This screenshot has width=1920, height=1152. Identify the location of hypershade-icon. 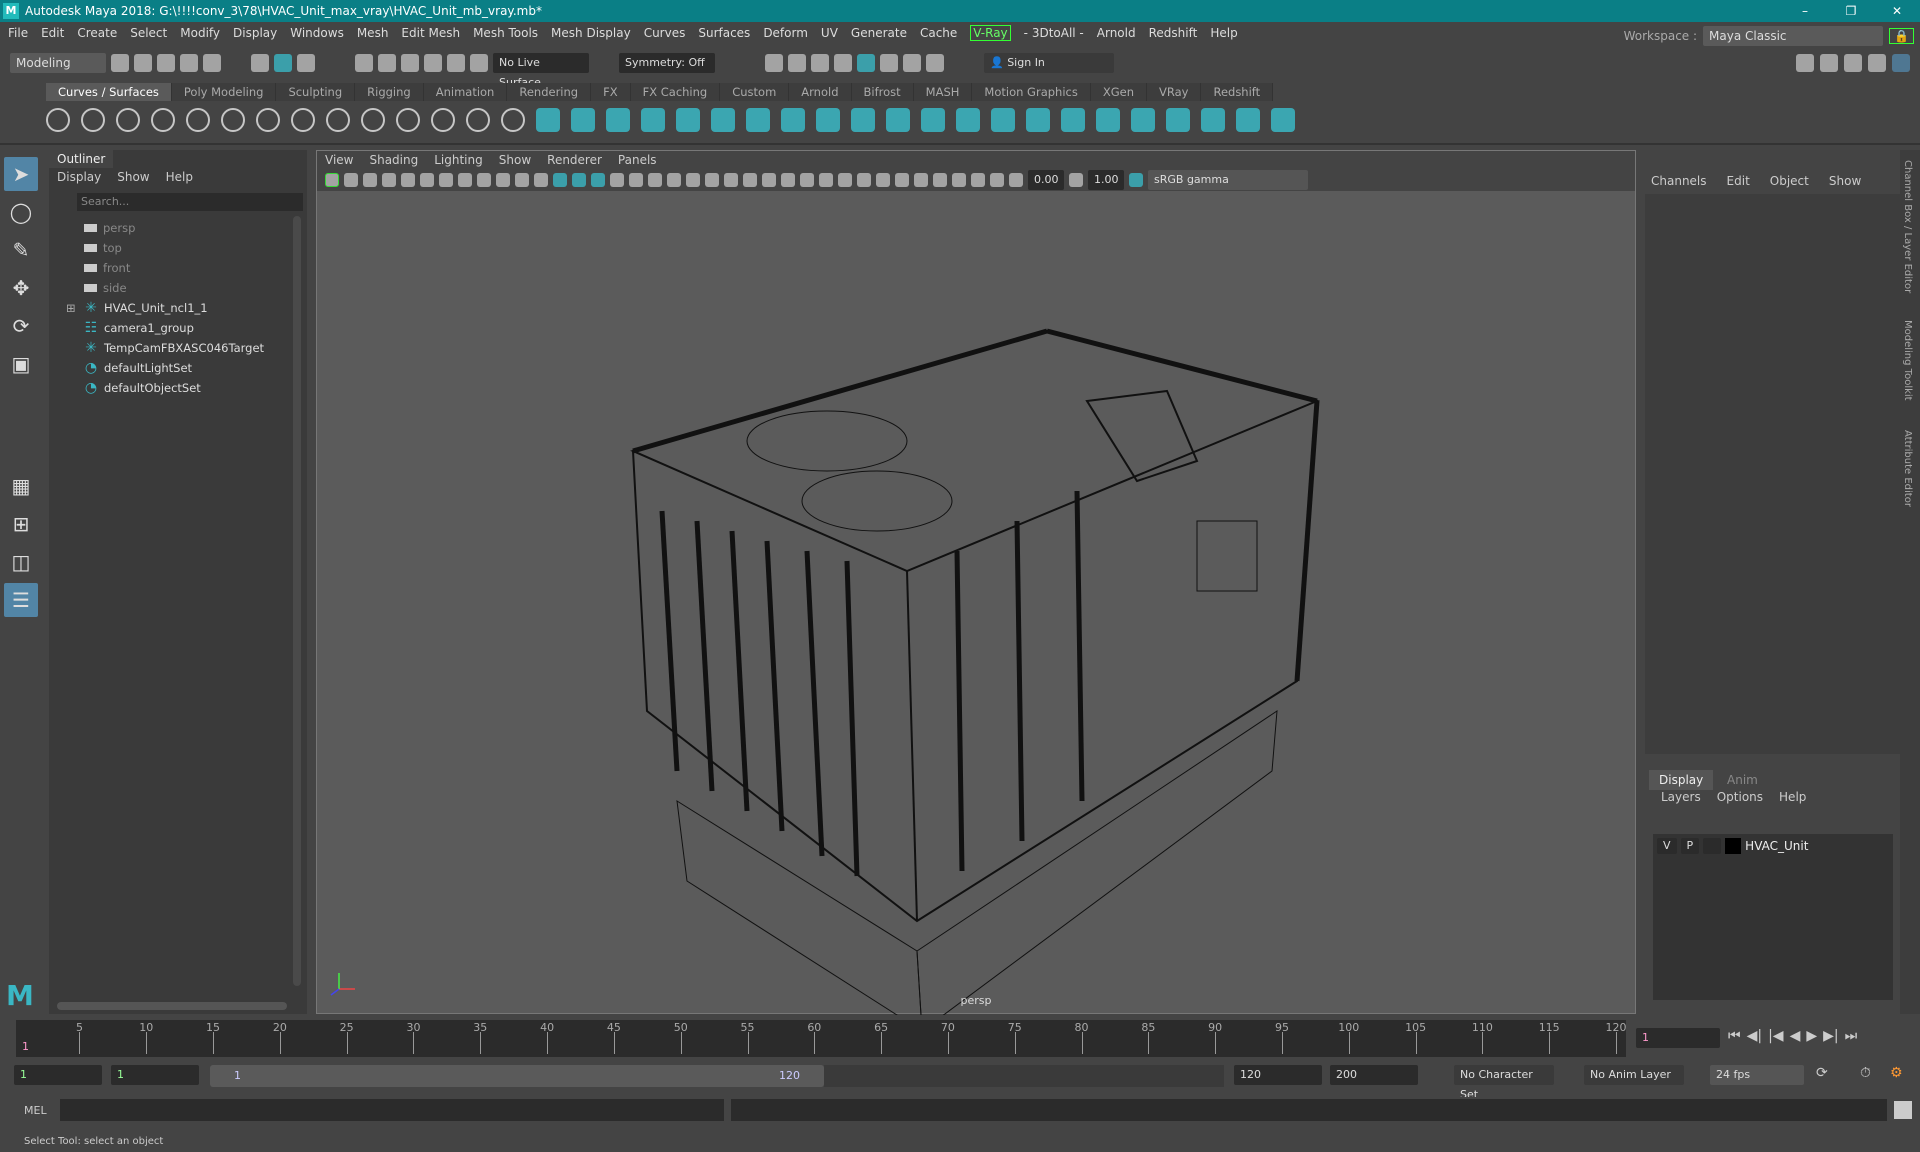
(866, 63).